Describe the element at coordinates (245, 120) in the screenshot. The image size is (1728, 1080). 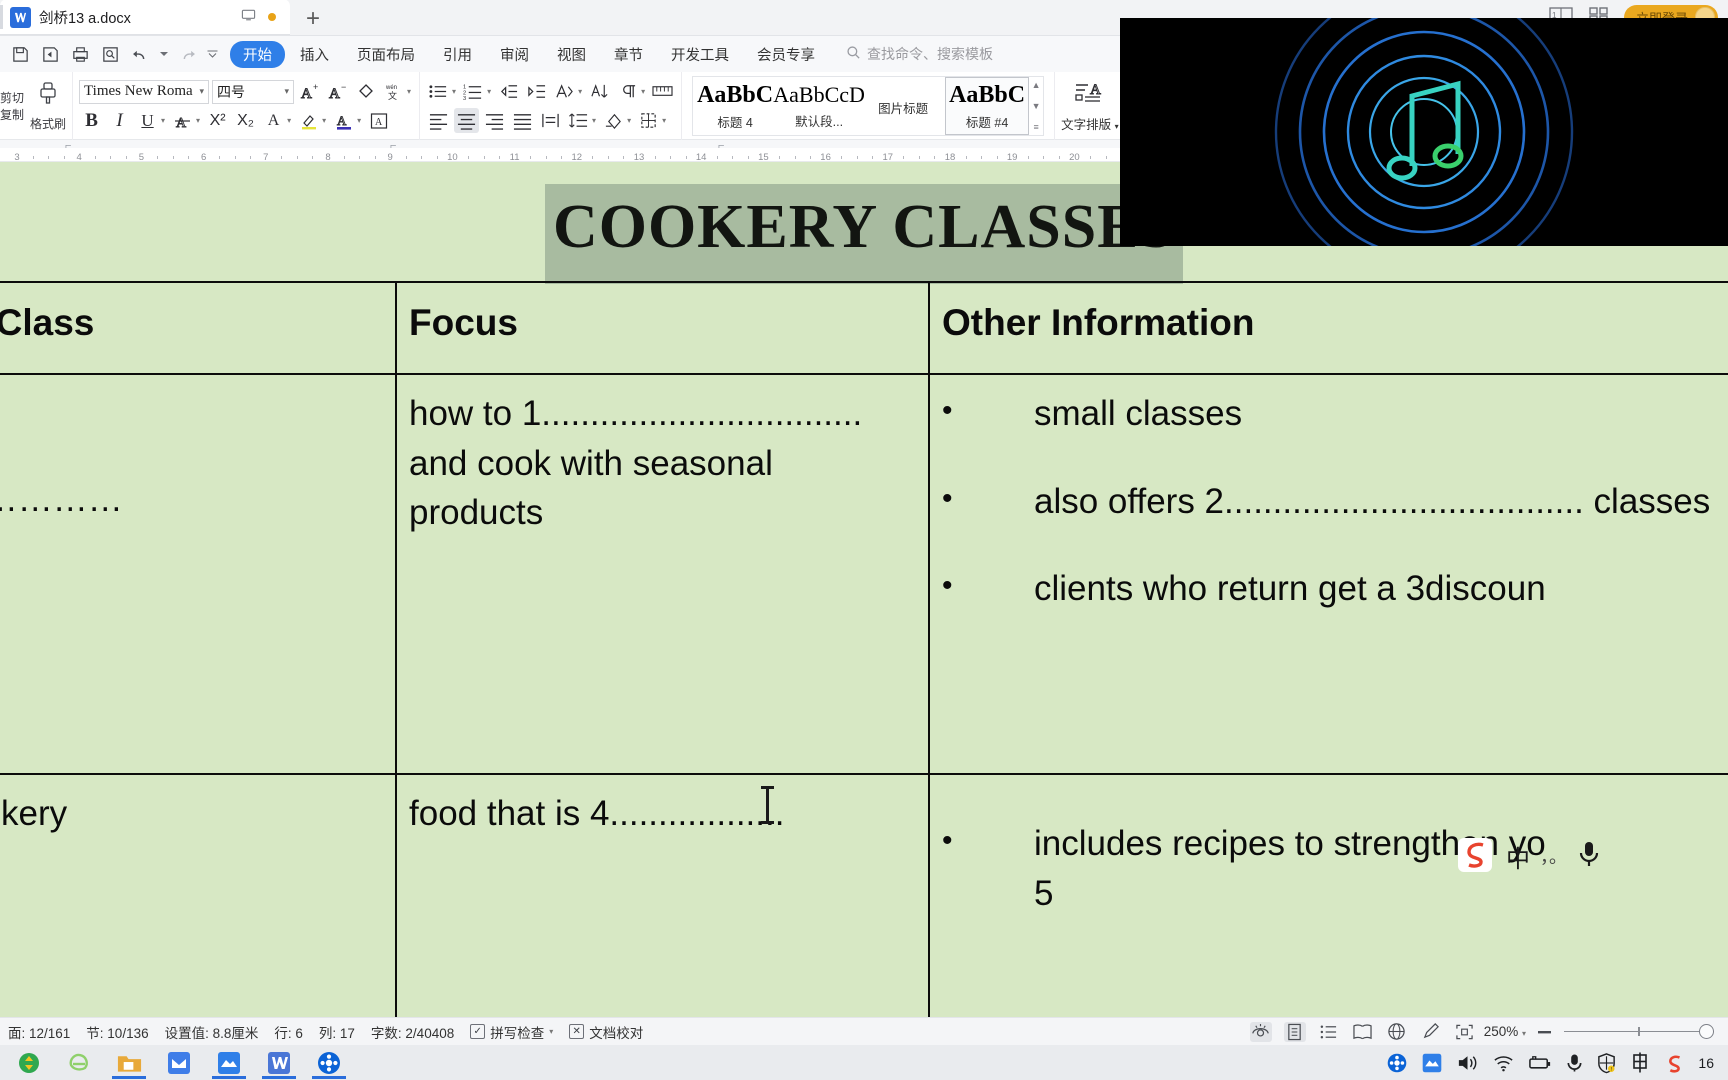
I see `subscript-button: X₂` at that location.